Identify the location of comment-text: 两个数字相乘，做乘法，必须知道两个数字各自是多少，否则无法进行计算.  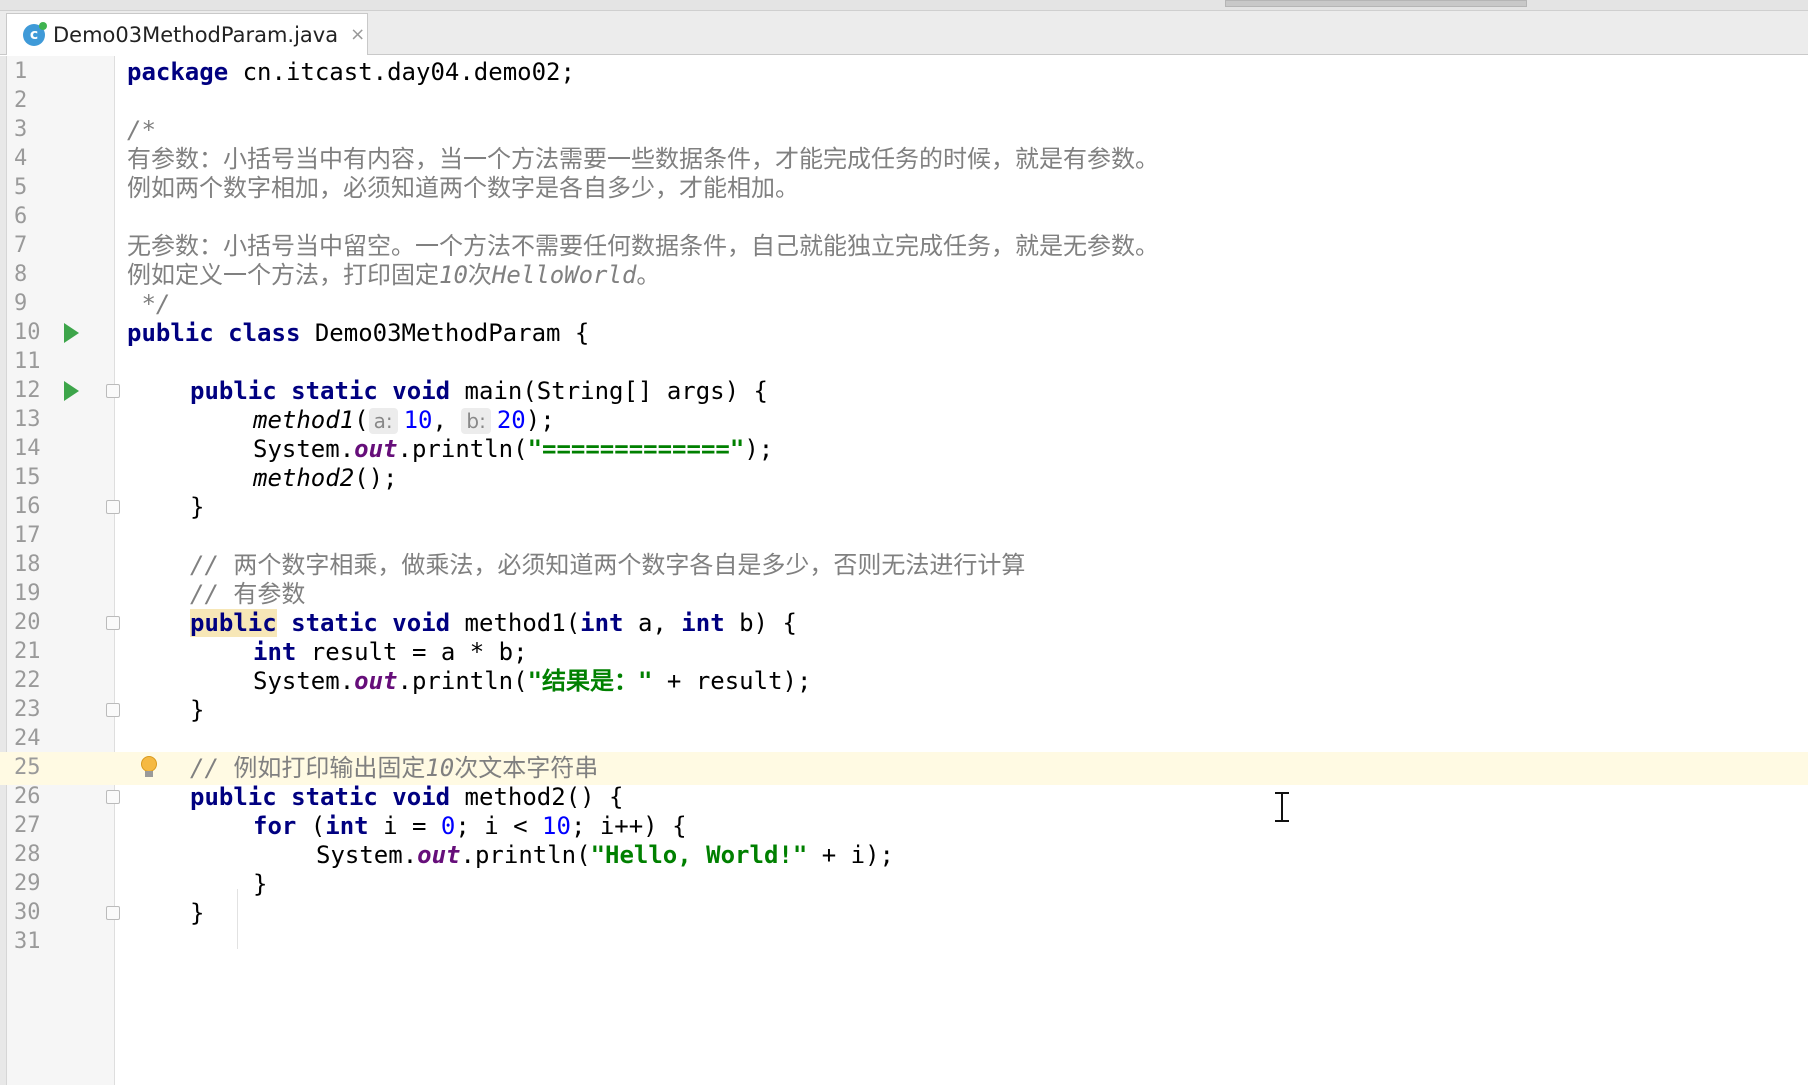
(629, 565).